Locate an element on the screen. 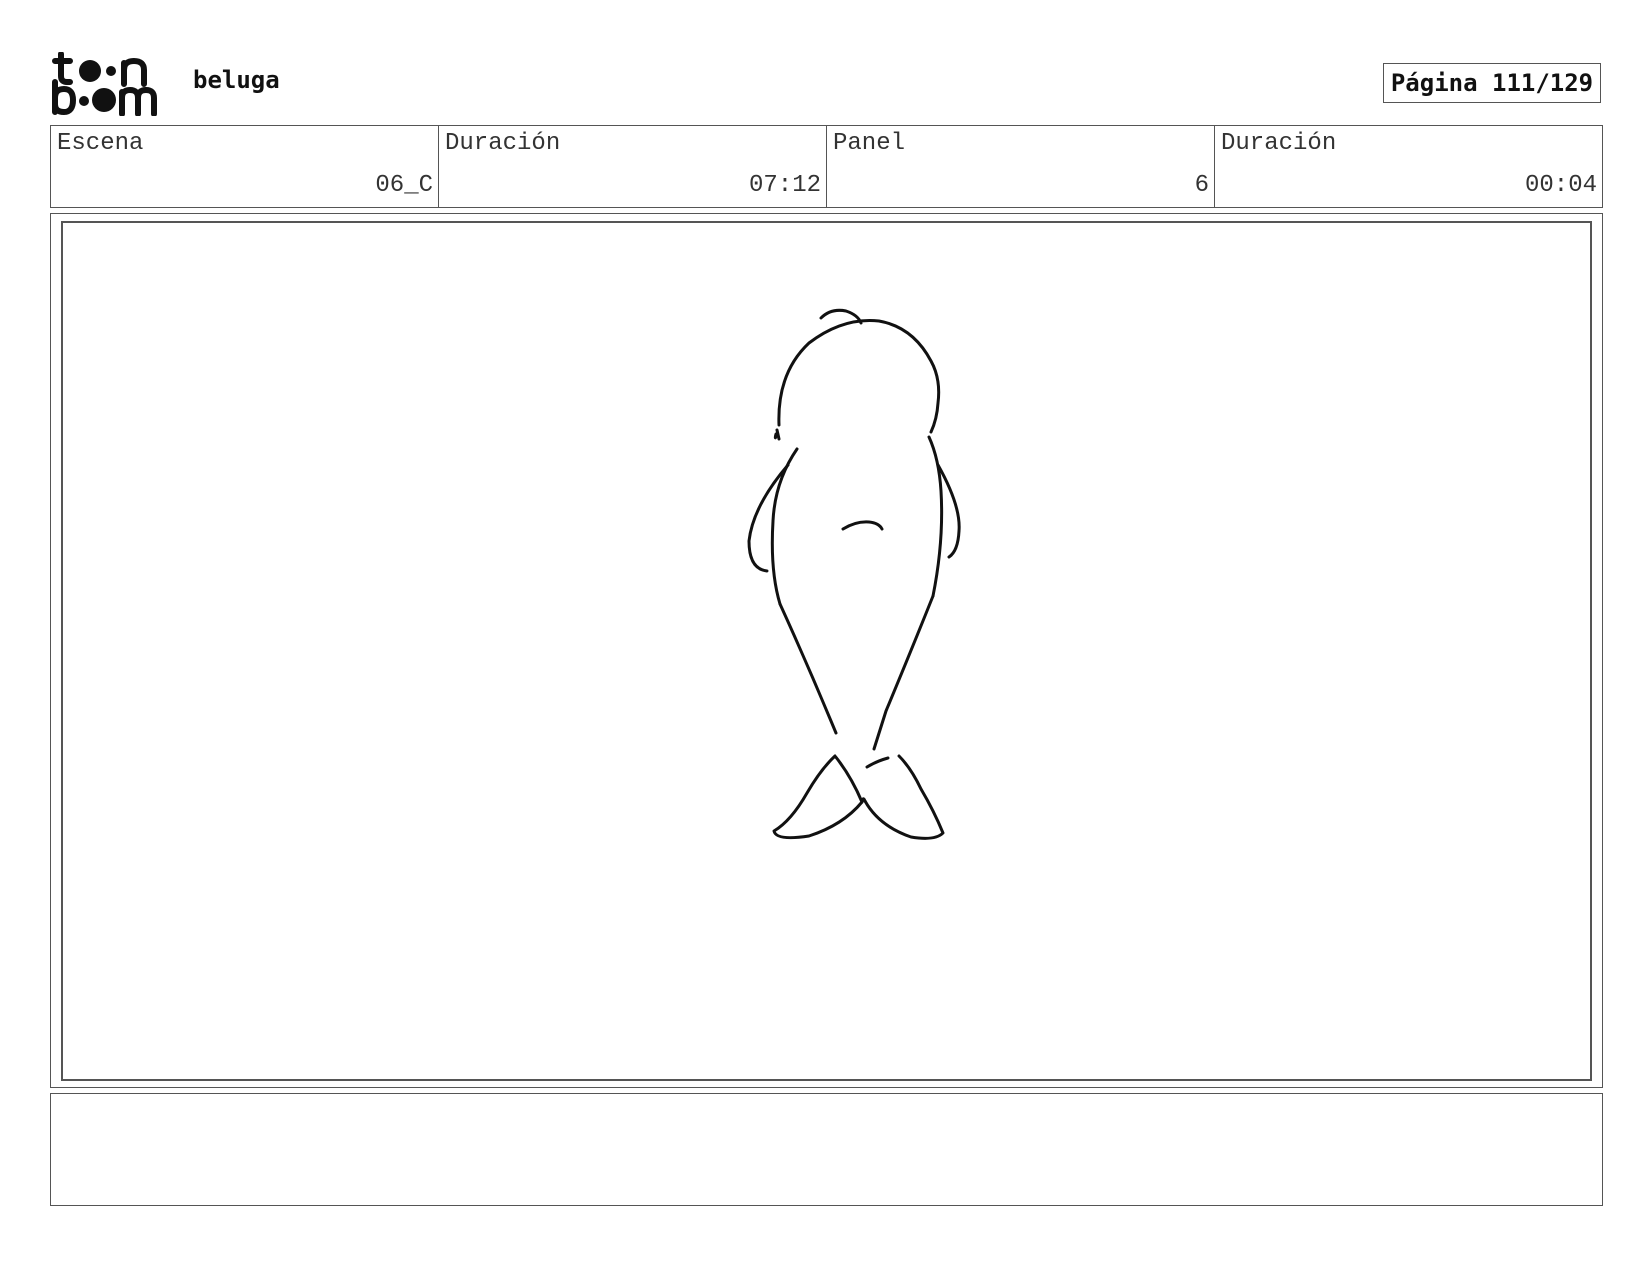 This screenshot has width=1650, height=1275. scene-value: 06_C is located at coordinates (404, 185).